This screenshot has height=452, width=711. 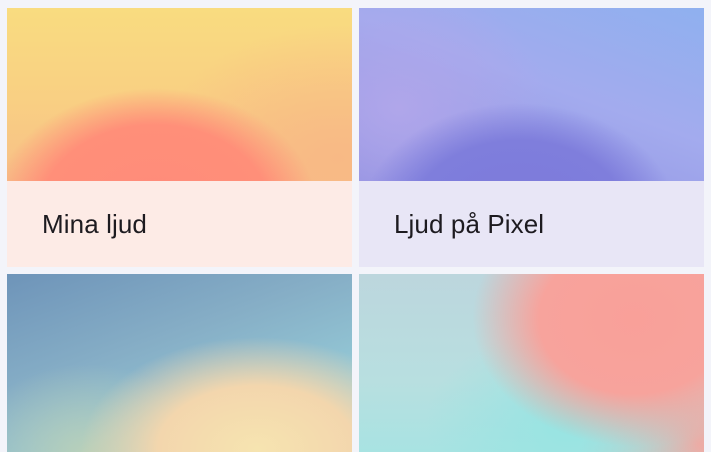 What do you see at coordinates (179, 224) in the screenshot?
I see `card-label-area: Mina ljud` at bounding box center [179, 224].